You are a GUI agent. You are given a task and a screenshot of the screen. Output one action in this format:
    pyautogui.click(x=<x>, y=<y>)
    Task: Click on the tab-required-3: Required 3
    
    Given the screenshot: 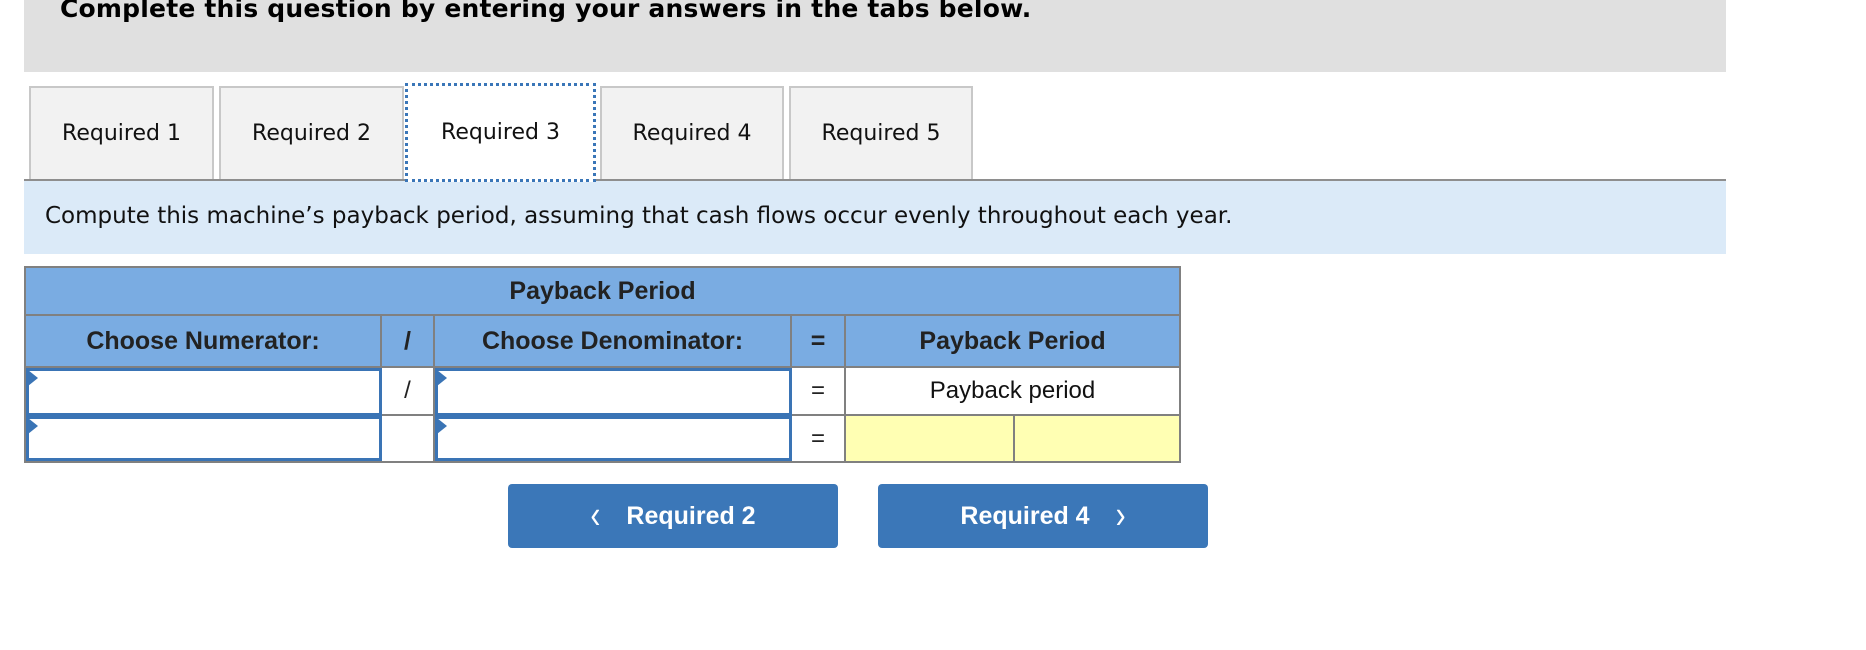 What is the action you would take?
    pyautogui.click(x=500, y=132)
    